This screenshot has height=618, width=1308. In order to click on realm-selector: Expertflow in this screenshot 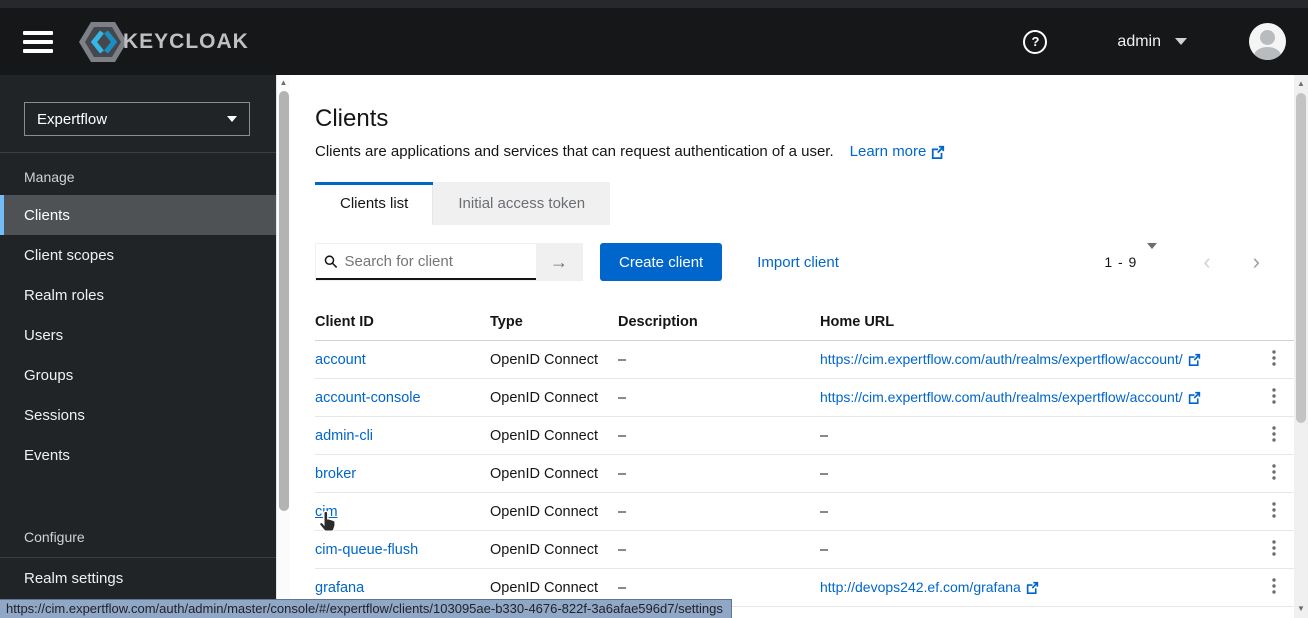, I will do `click(137, 119)`.